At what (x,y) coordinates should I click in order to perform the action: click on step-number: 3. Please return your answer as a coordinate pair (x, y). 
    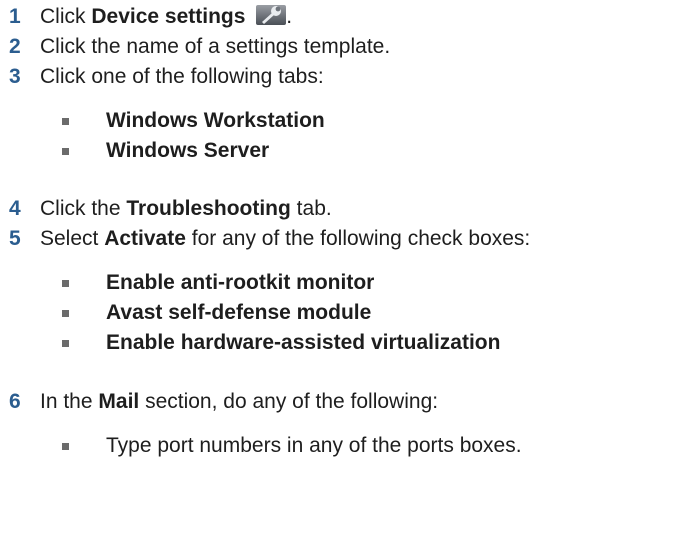
    Looking at the image, I should click on (15, 76).